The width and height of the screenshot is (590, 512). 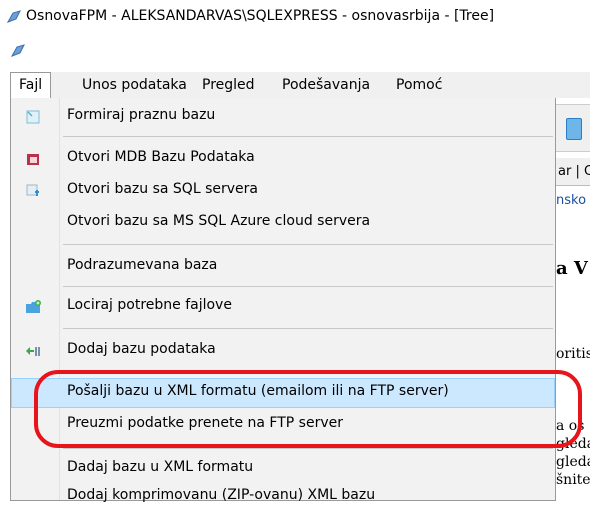 What do you see at coordinates (33, 117) in the screenshot?
I see `new-database-icon` at bounding box center [33, 117].